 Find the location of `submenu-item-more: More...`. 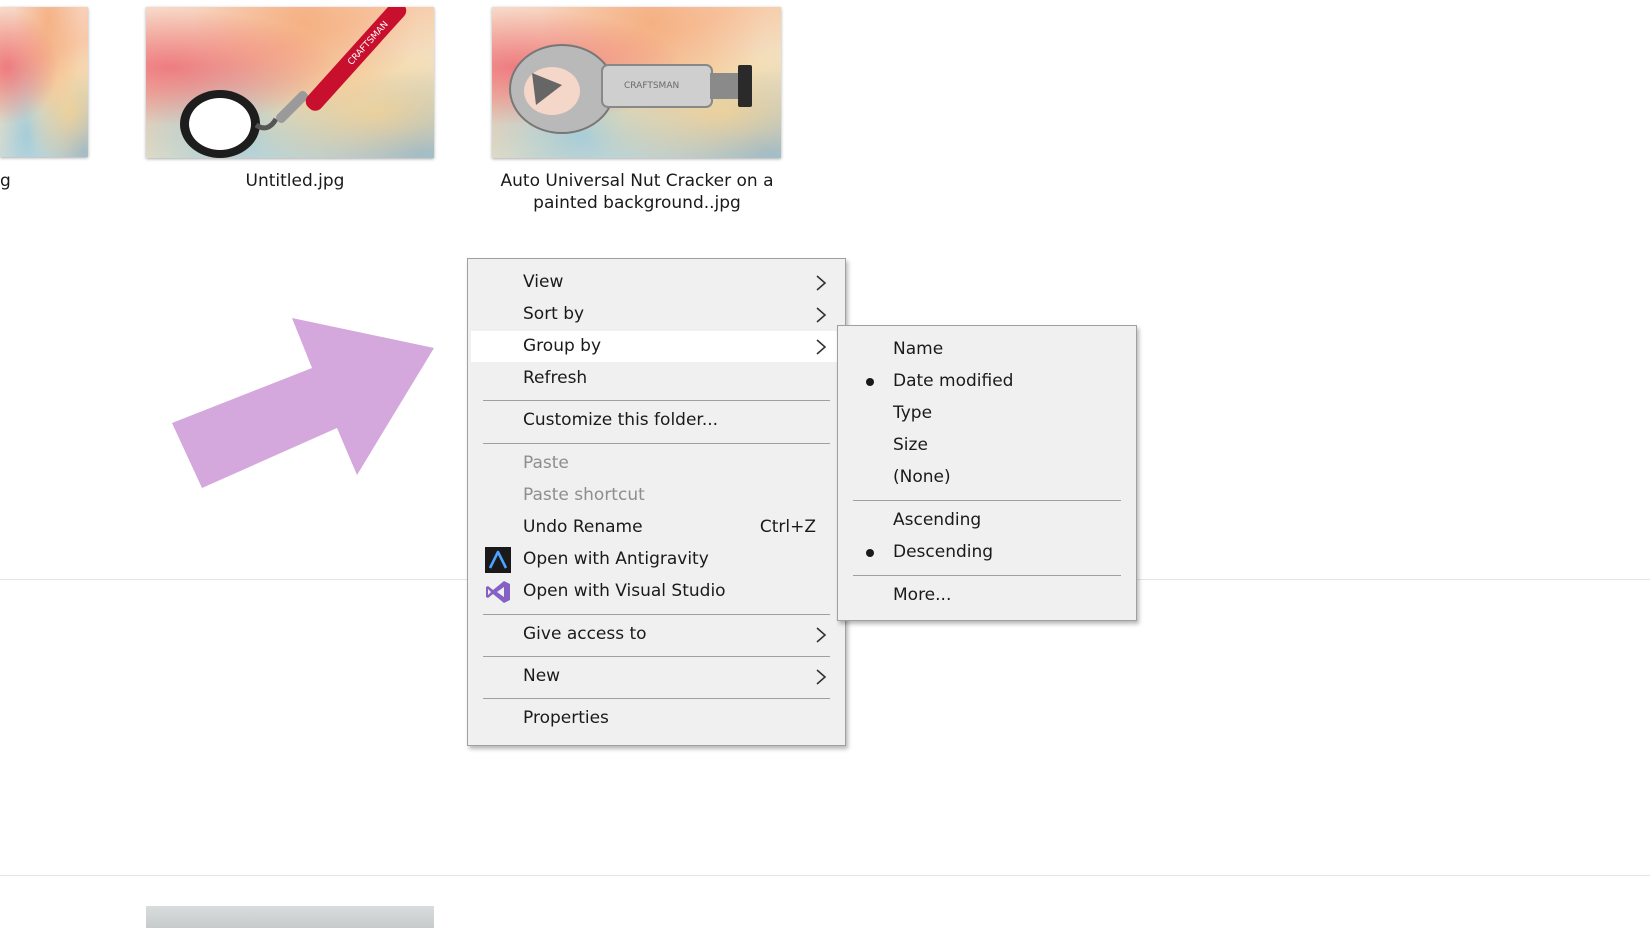

submenu-item-more: More... is located at coordinates (987, 595).